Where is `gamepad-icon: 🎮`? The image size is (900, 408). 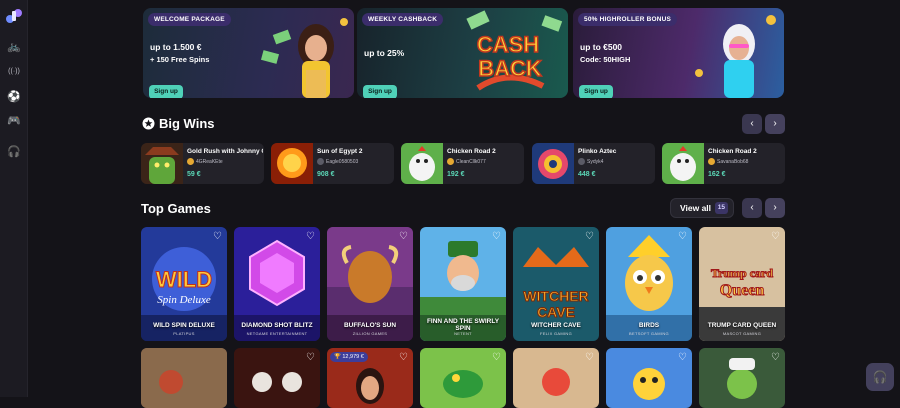
gamepad-icon: 🎮 is located at coordinates (14, 120).